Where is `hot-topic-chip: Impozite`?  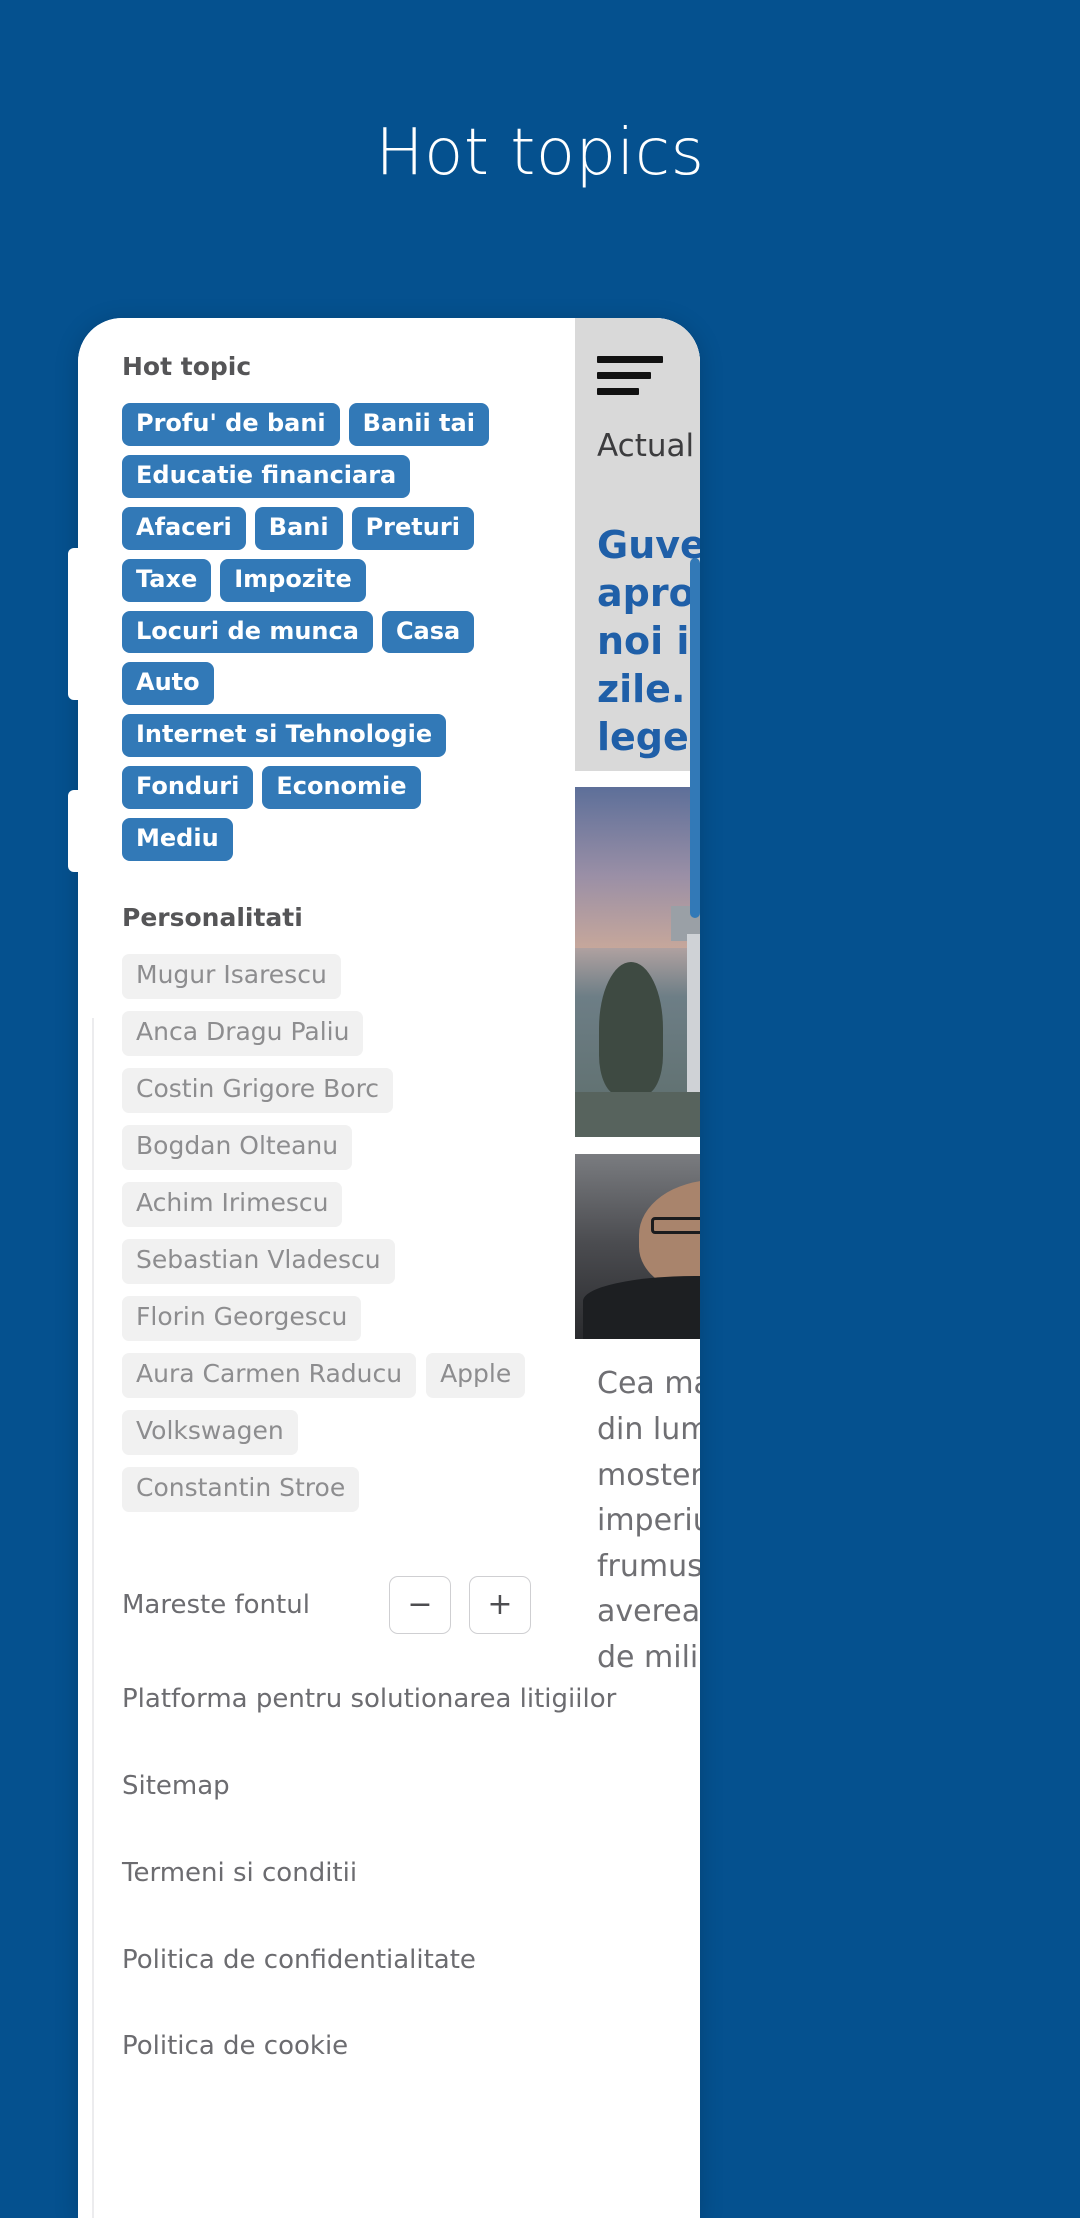 hot-topic-chip: Impozite is located at coordinates (293, 580).